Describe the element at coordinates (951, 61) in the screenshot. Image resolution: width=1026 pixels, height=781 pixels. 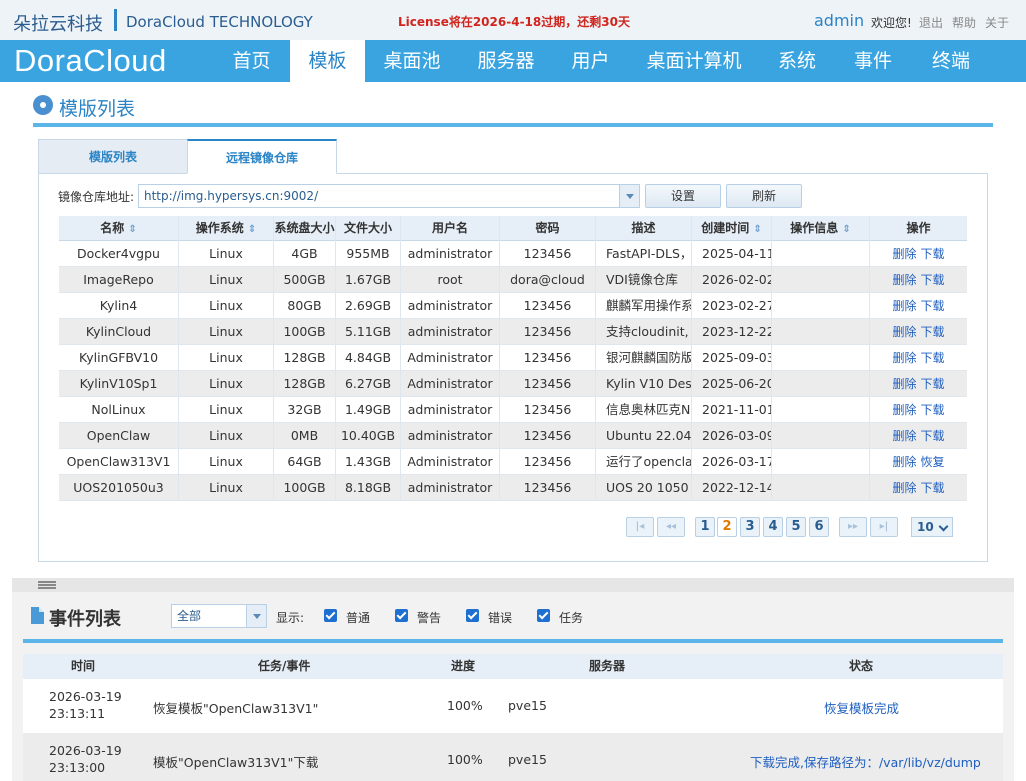
I see `nav-item-terminals: 终端` at that location.